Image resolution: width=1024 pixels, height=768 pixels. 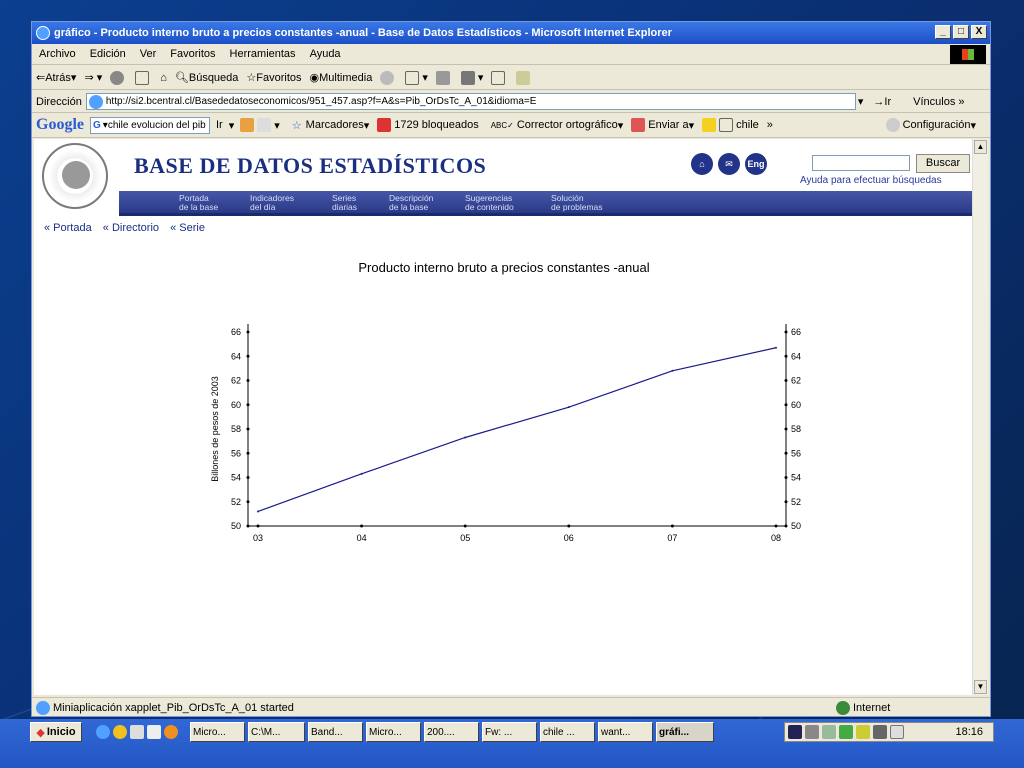 I want to click on google-go-button: Ir, so click(x=219, y=125).